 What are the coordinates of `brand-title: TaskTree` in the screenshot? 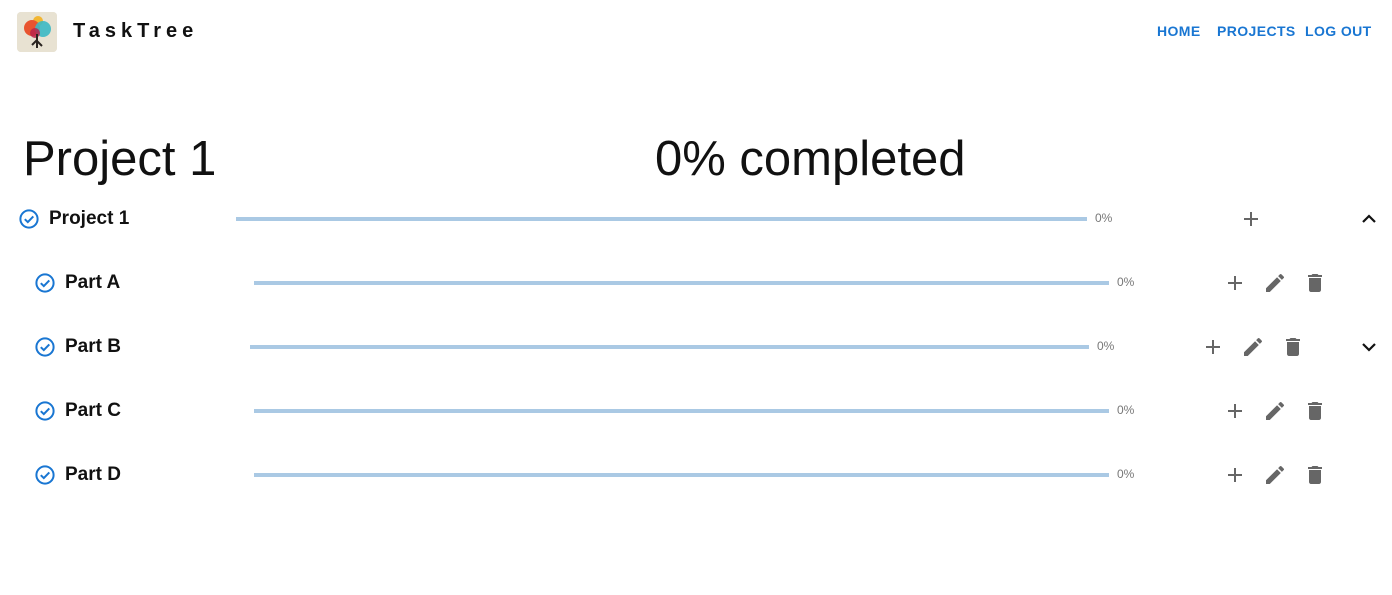 It's located at (136, 31).